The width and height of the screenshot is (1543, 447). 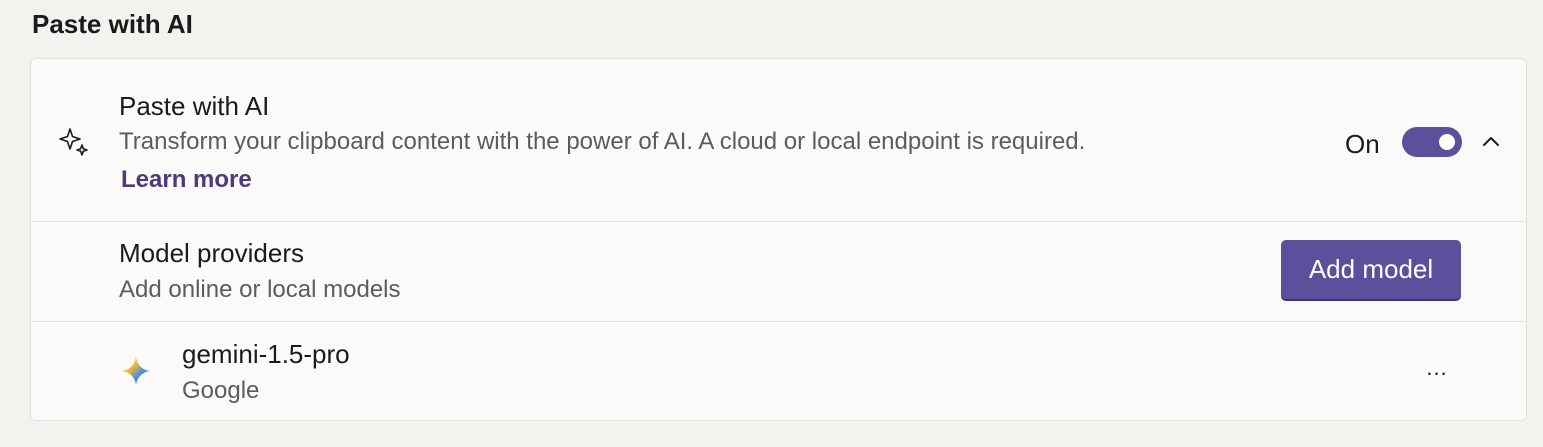 What do you see at coordinates (136, 371) in the screenshot?
I see `gemini-icon` at bounding box center [136, 371].